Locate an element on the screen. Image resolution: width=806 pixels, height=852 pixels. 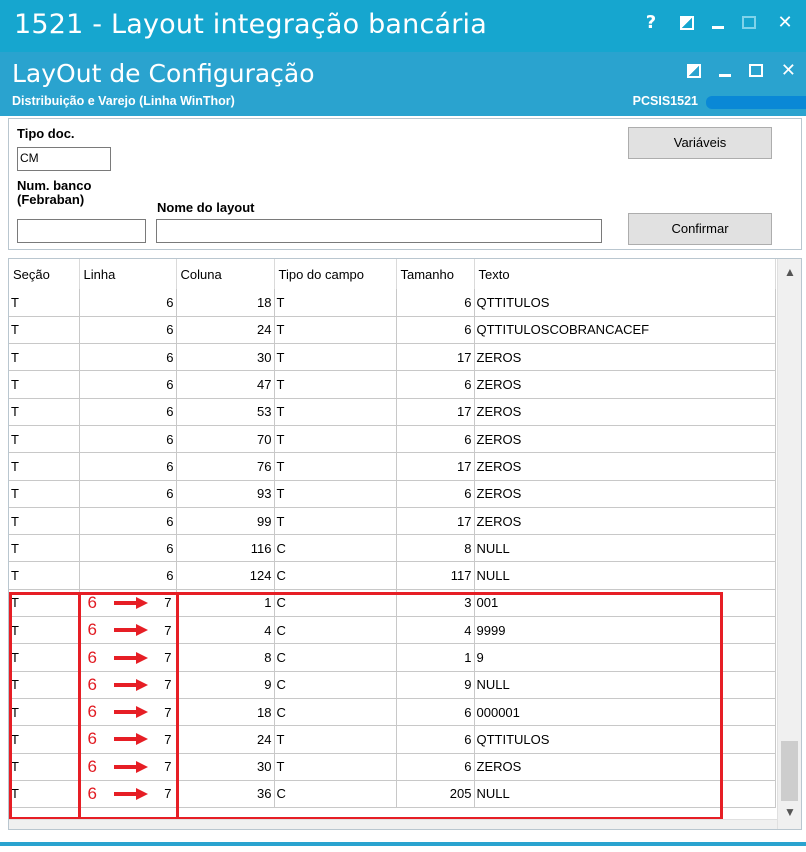
vertical-scrollbar: ▲ ▼ is located at coordinates (789, 544).